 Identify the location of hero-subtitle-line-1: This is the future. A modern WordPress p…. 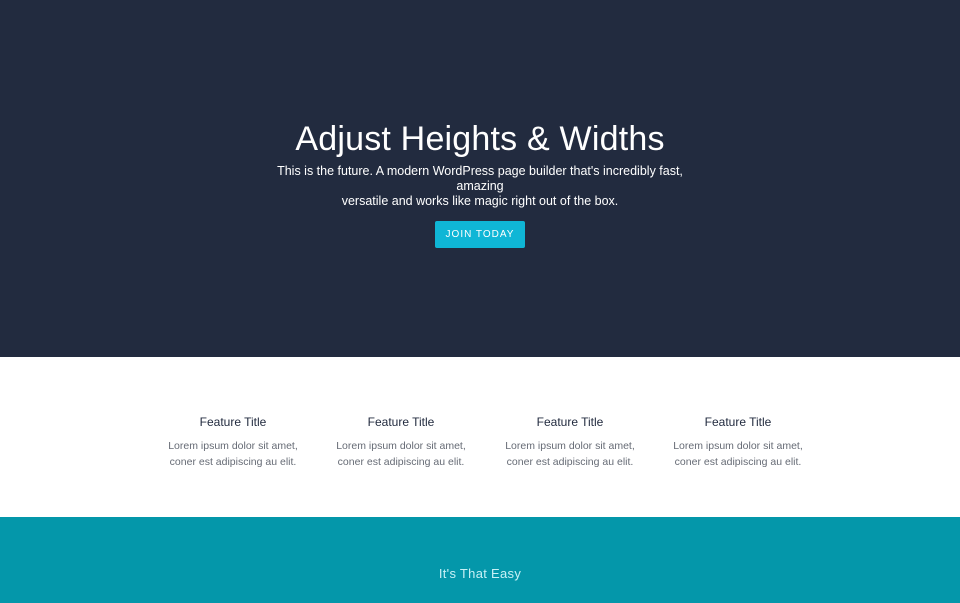
(480, 178).